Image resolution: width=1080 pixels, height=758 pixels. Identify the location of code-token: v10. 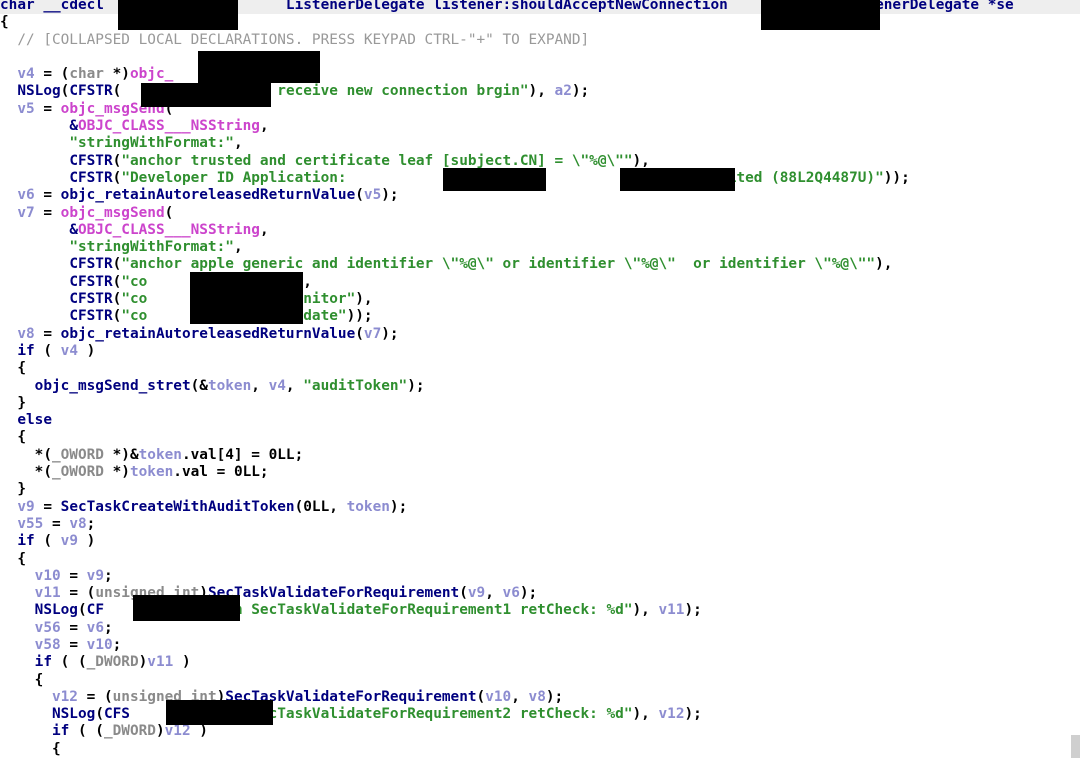
(498, 696).